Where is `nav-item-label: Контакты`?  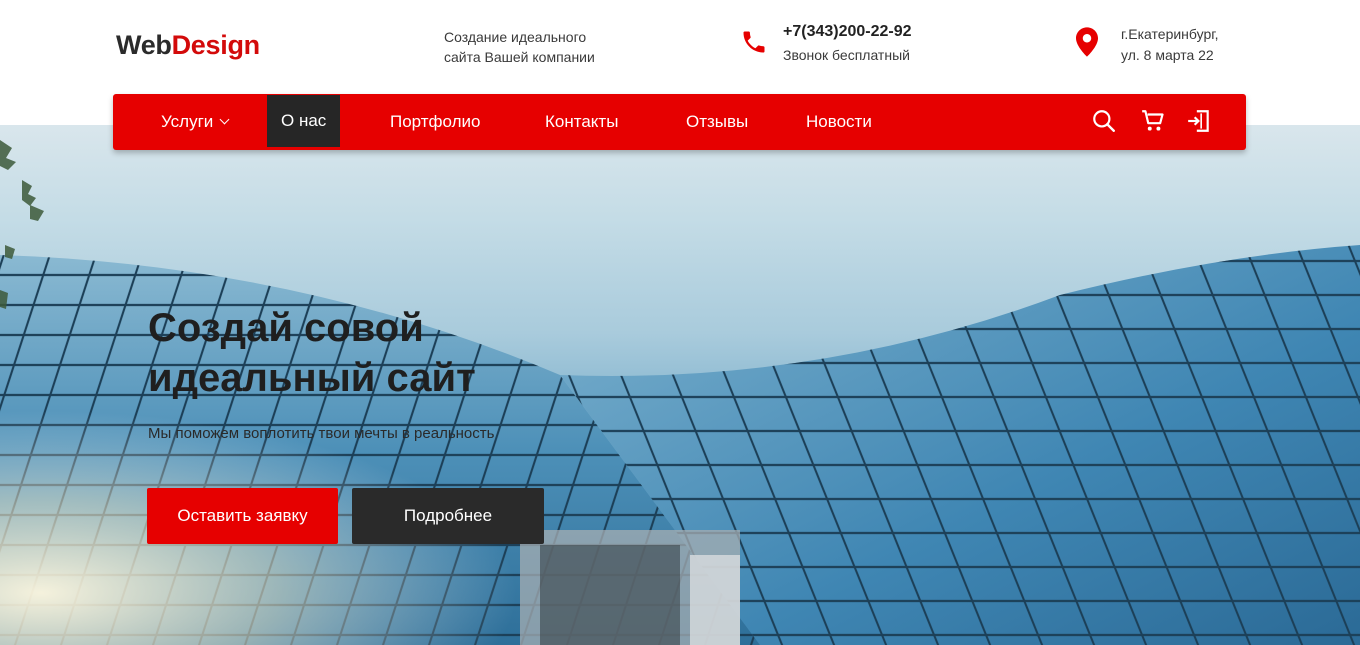
nav-item-label: Контакты is located at coordinates (582, 121).